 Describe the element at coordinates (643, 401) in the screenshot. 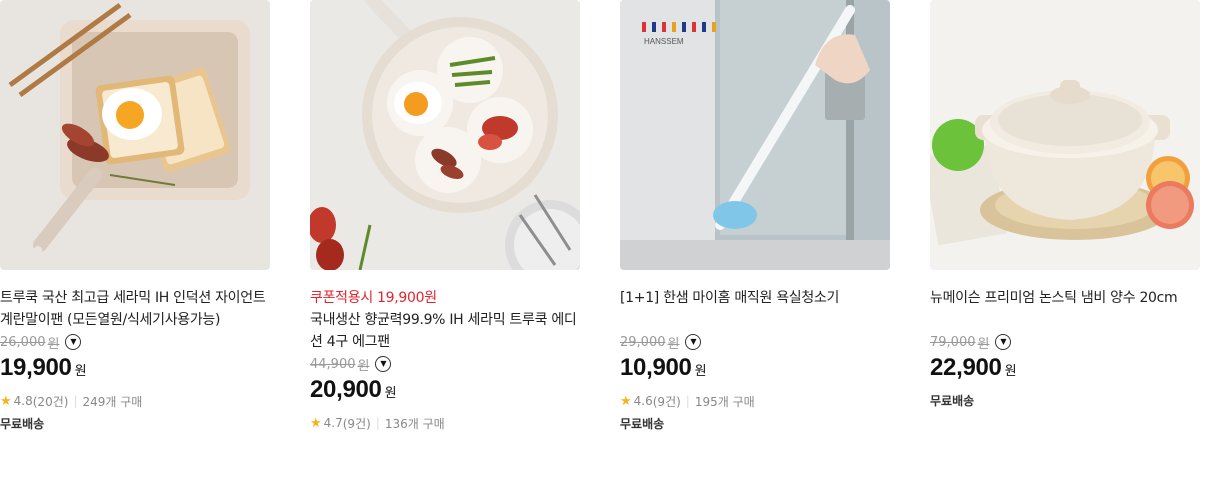

I see `rating-score: 4.6` at that location.